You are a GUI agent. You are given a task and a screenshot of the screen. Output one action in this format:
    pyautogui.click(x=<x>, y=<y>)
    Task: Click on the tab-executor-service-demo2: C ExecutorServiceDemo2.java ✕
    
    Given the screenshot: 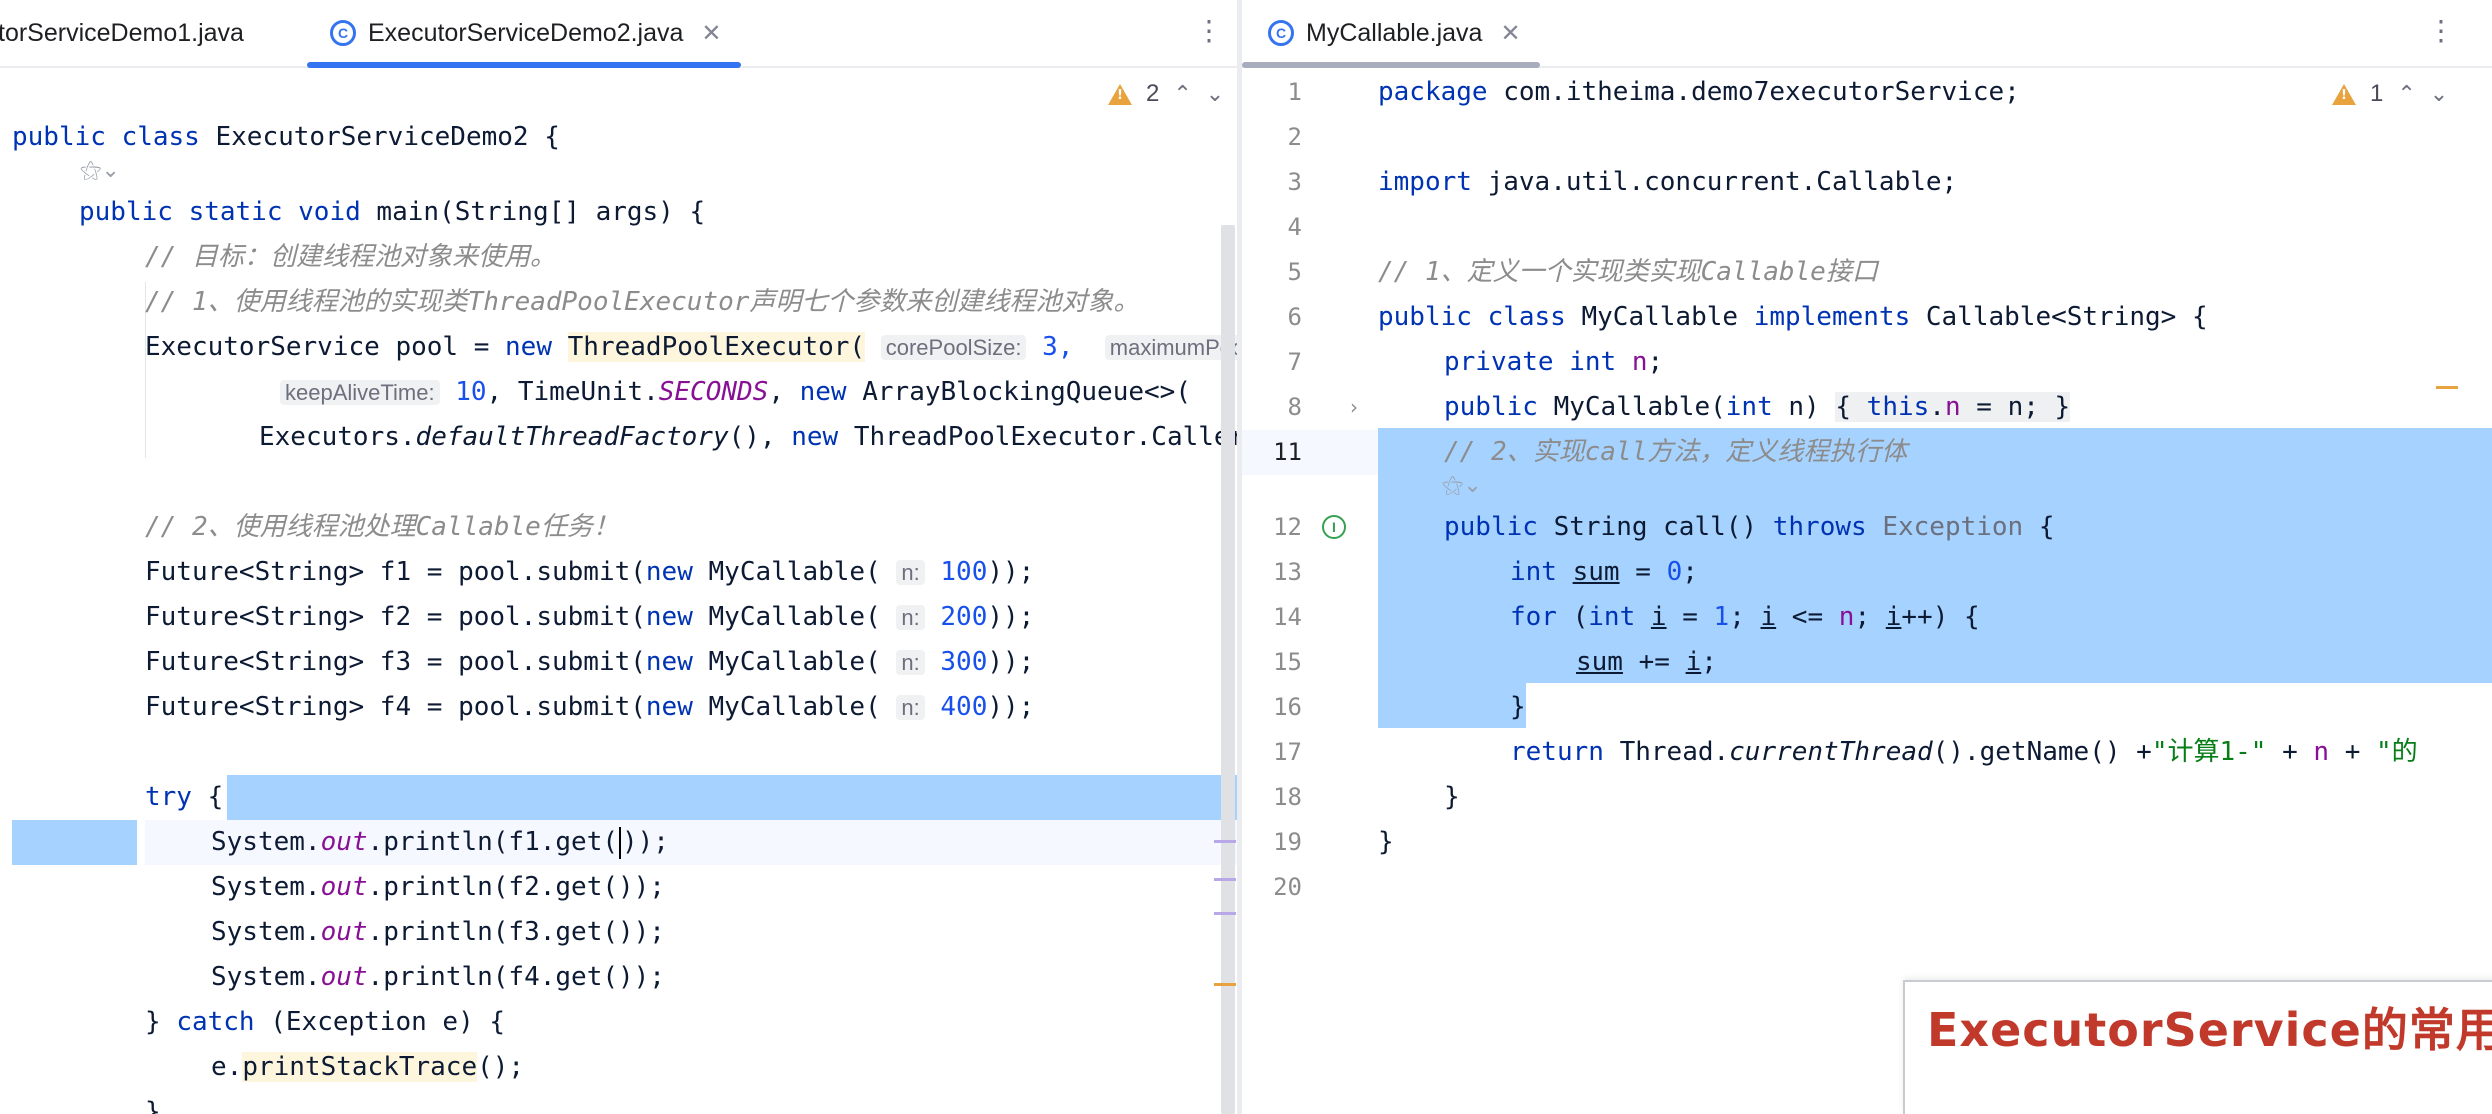 What is the action you would take?
    pyautogui.click(x=526, y=33)
    